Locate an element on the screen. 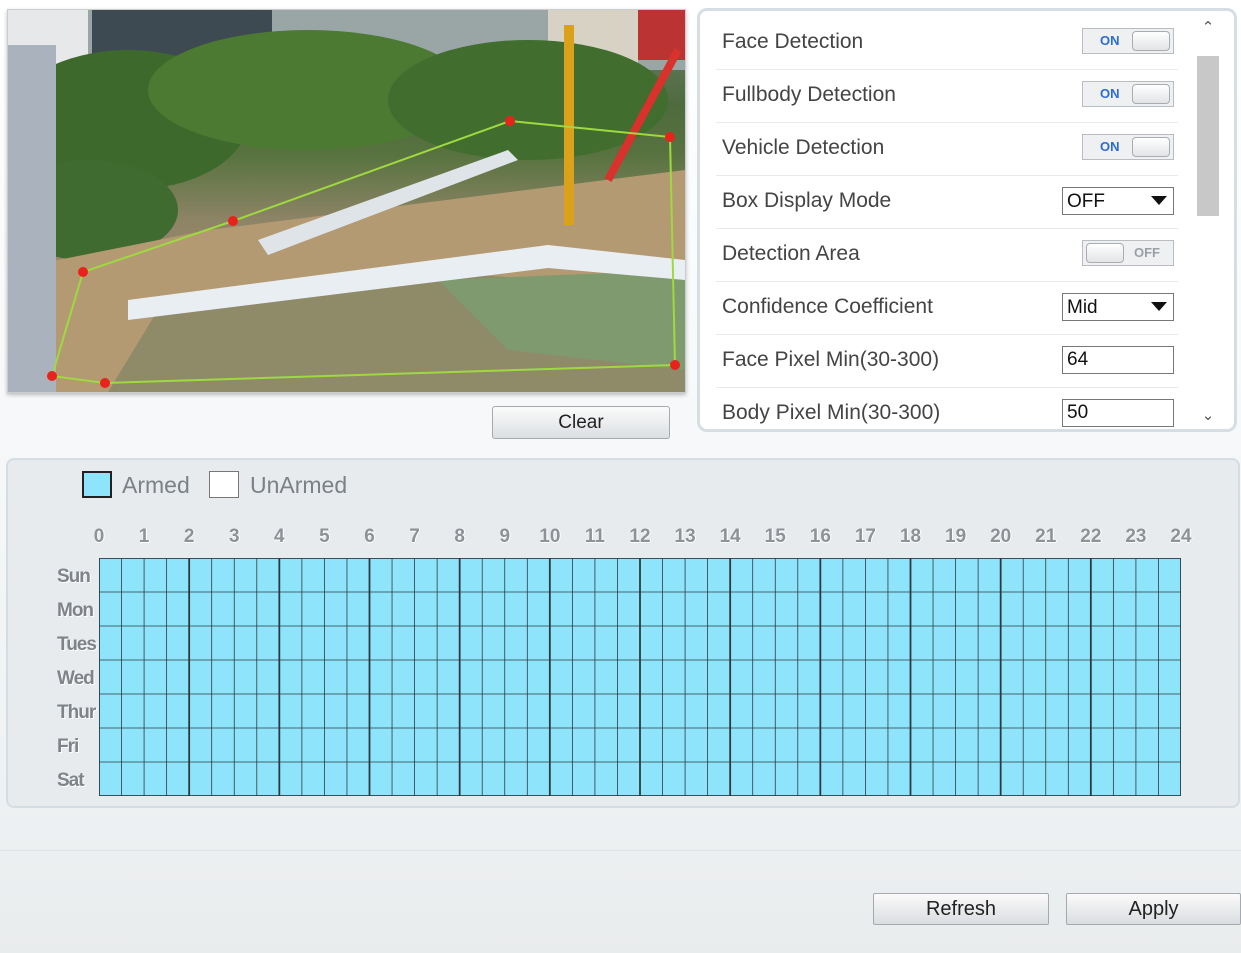  hour-label: 16 is located at coordinates (820, 536).